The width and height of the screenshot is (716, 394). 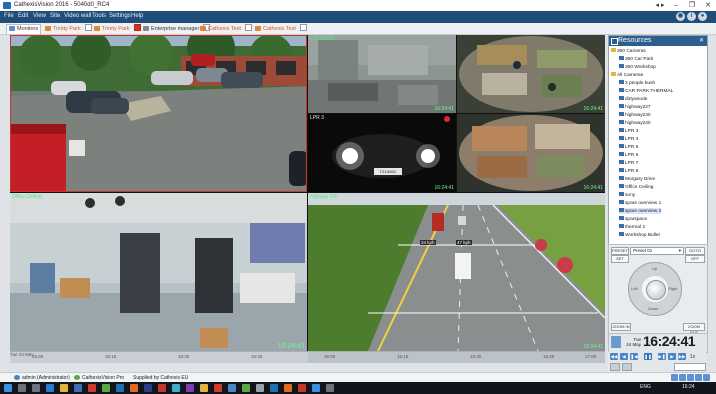 I want to click on calendar-icon, so click(x=616, y=342).